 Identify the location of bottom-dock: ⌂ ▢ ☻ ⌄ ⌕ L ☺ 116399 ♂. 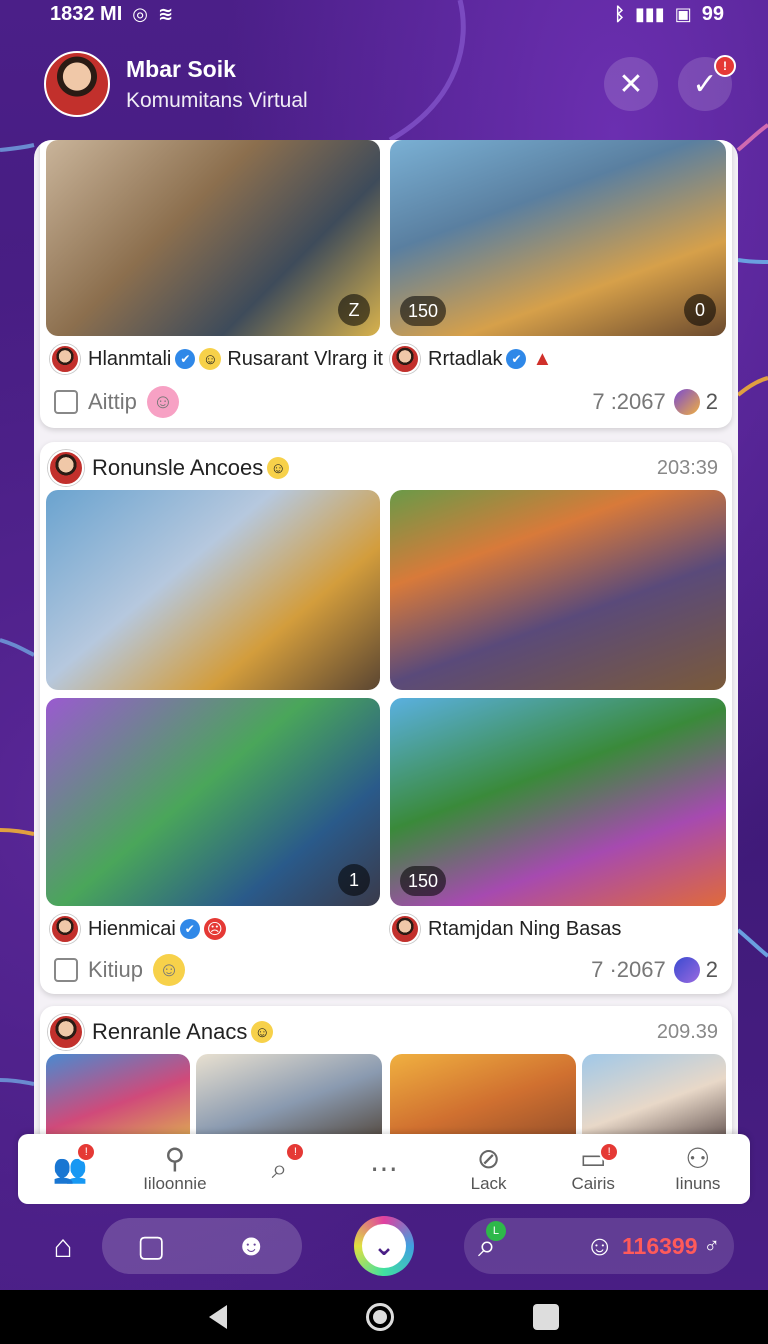
(384, 1247).